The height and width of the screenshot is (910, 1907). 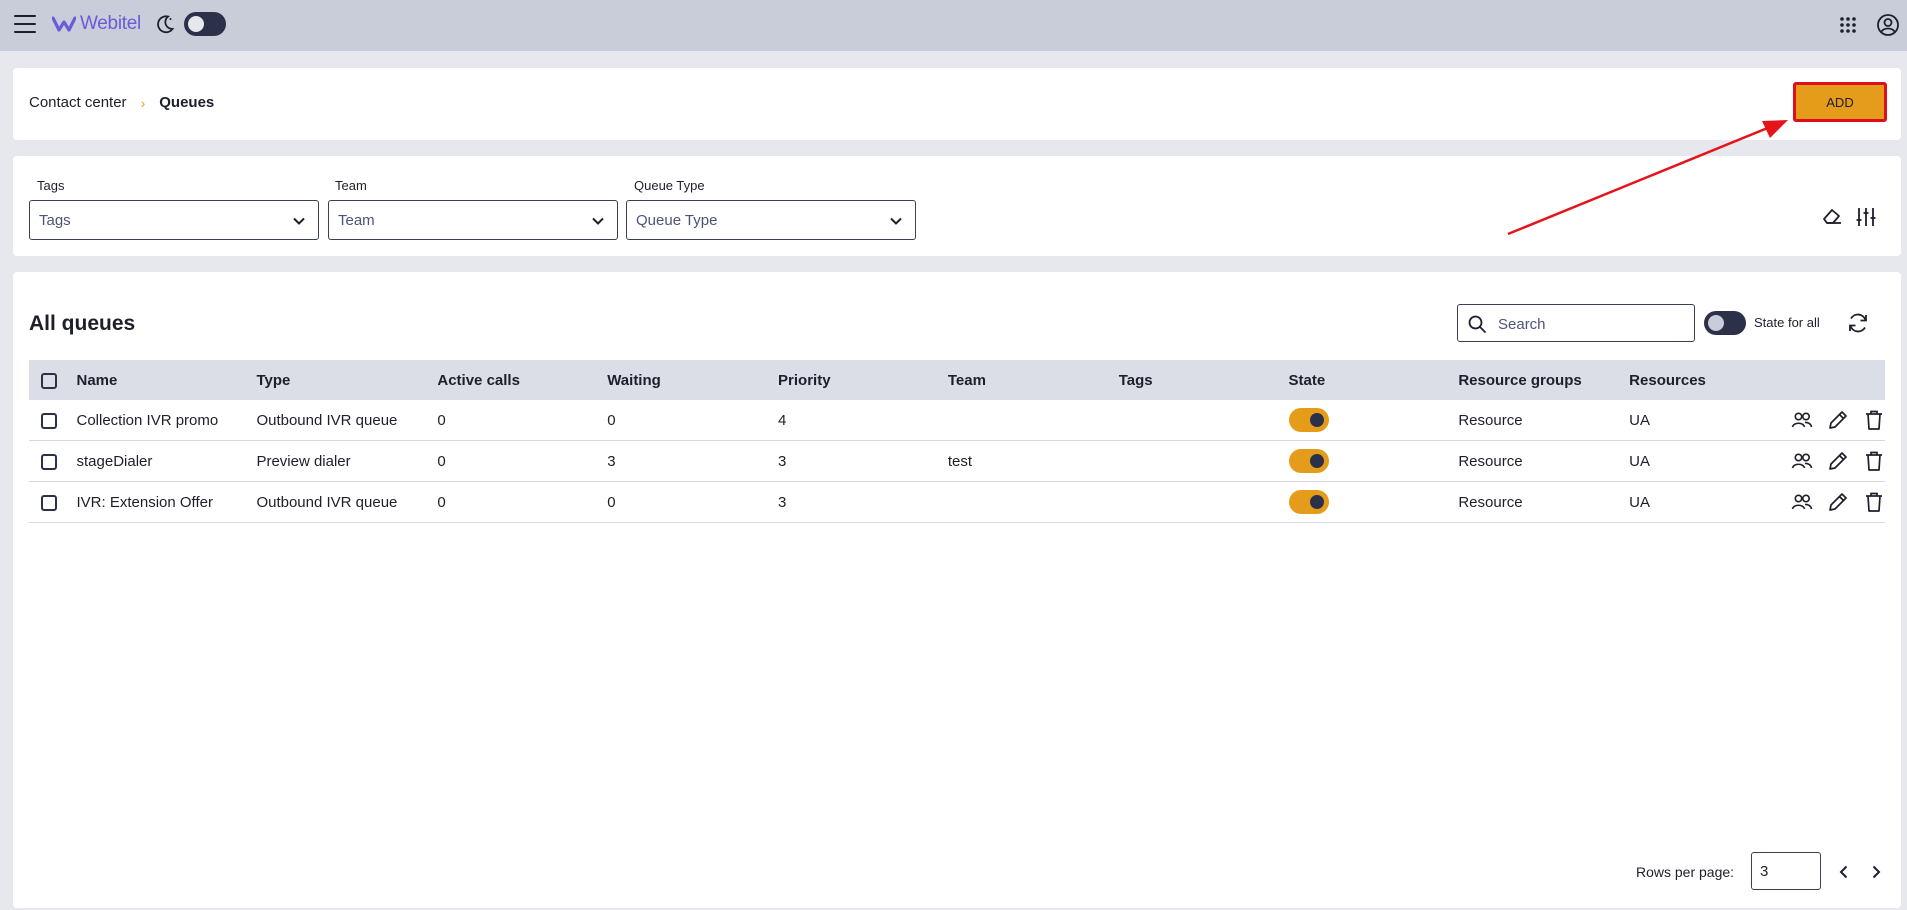 I want to click on queue-name: stageDialer, so click(x=166, y=461).